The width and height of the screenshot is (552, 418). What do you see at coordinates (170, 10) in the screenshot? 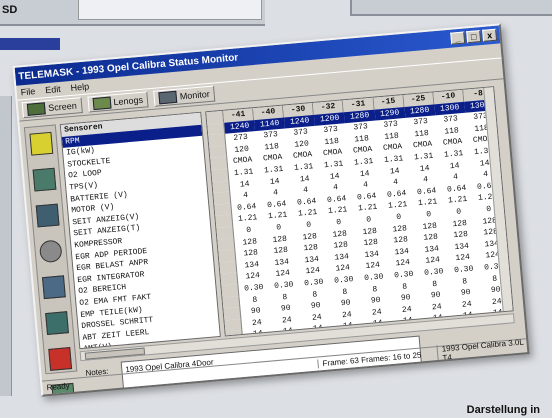
I see `background-field` at bounding box center [170, 10].